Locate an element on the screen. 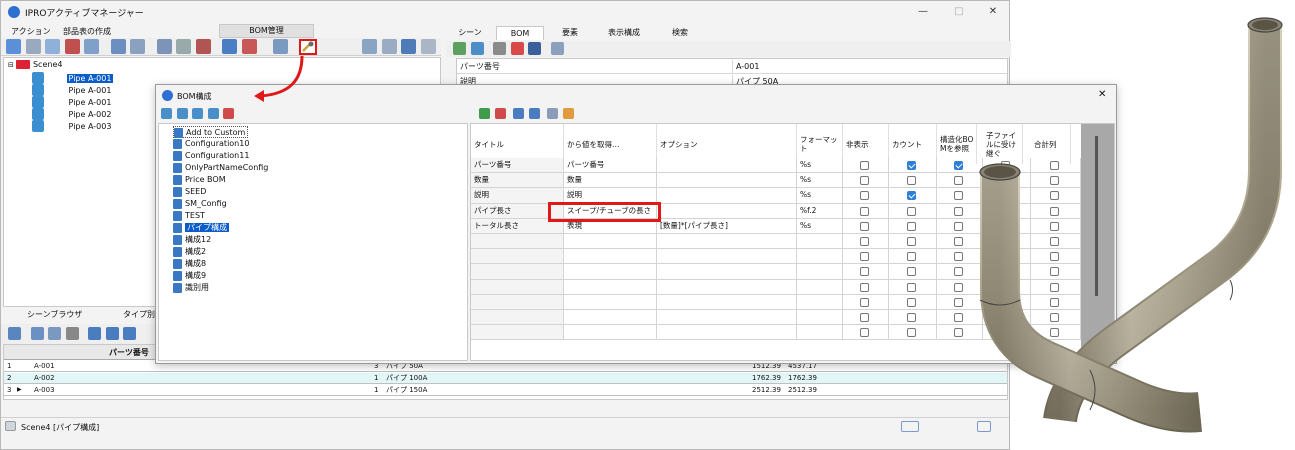 The image size is (1295, 450). table-cell-title: パーツ番号 is located at coordinates (517, 166).